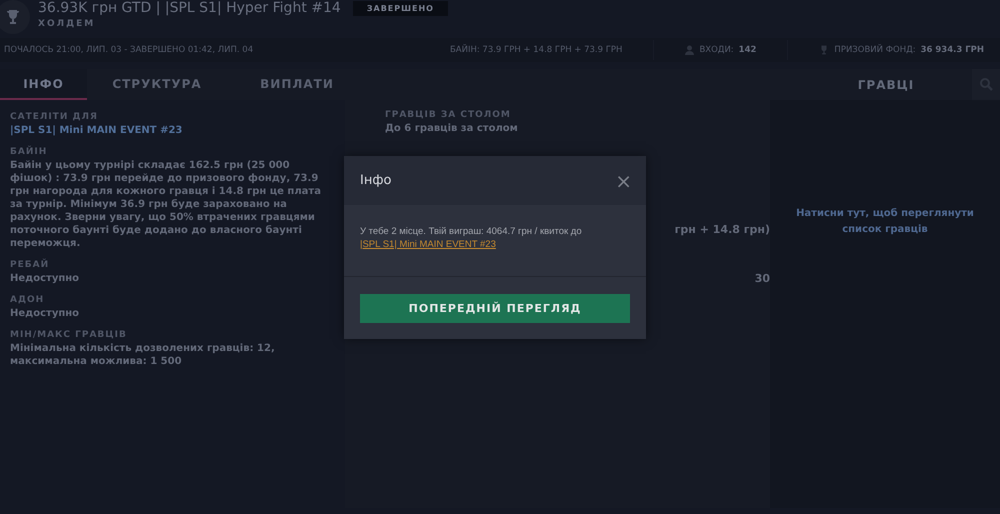 This screenshot has height=514, width=1000. I want to click on entries-count: 142, so click(747, 50).